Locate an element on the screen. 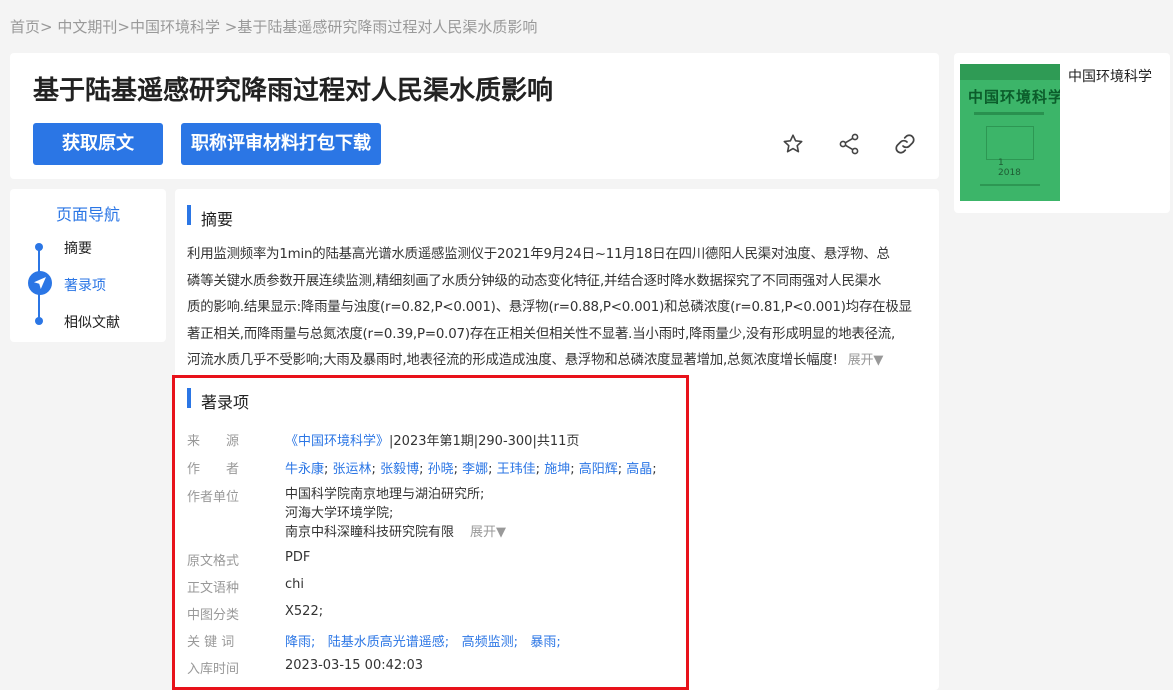  format-value: PDF is located at coordinates (298, 557).